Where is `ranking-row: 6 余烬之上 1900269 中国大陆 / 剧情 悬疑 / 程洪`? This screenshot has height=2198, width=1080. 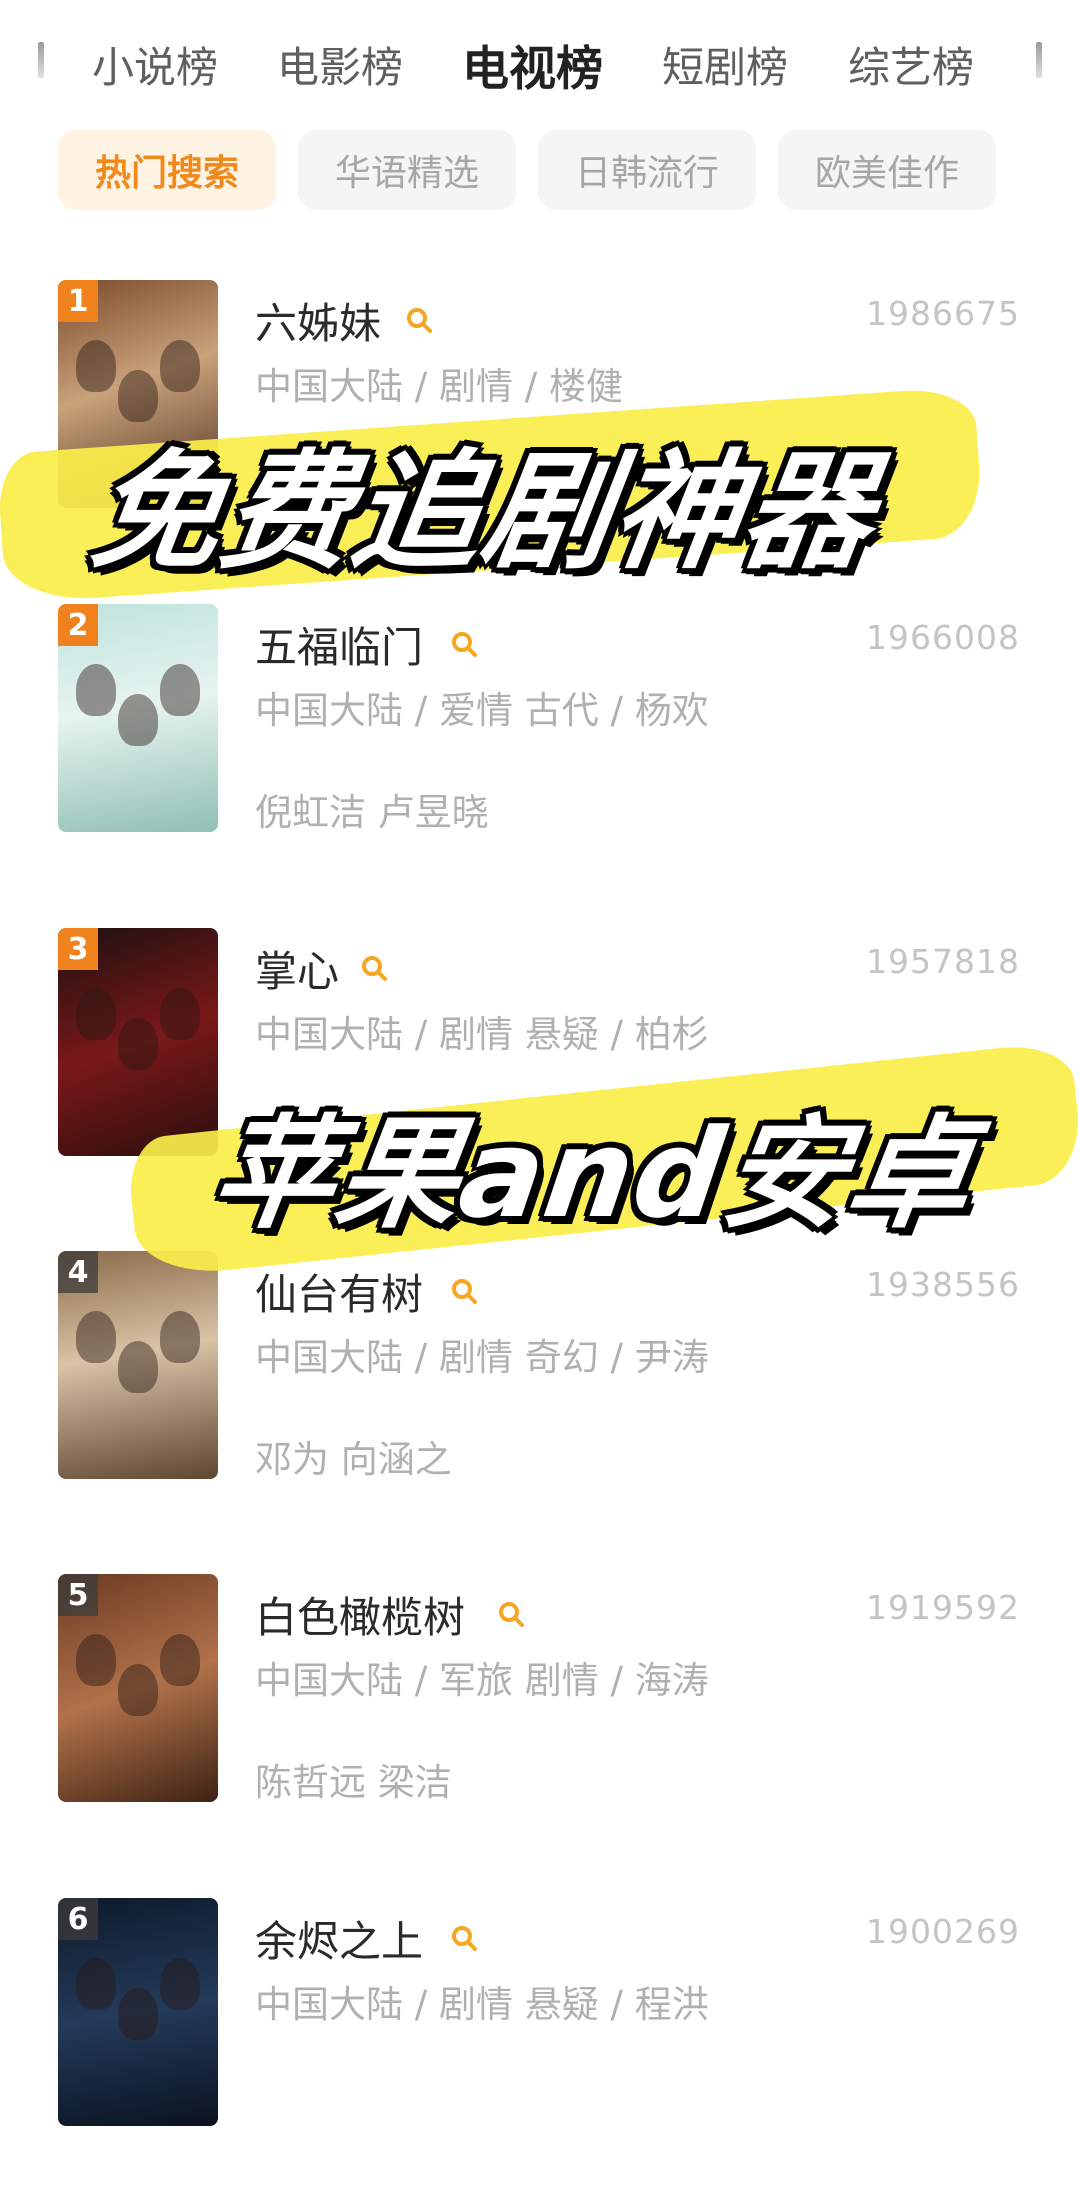 ranking-row: 6 余烬之上 1900269 中国大陆 / 剧情 悬疑 / 程洪 is located at coordinates (540, 2048).